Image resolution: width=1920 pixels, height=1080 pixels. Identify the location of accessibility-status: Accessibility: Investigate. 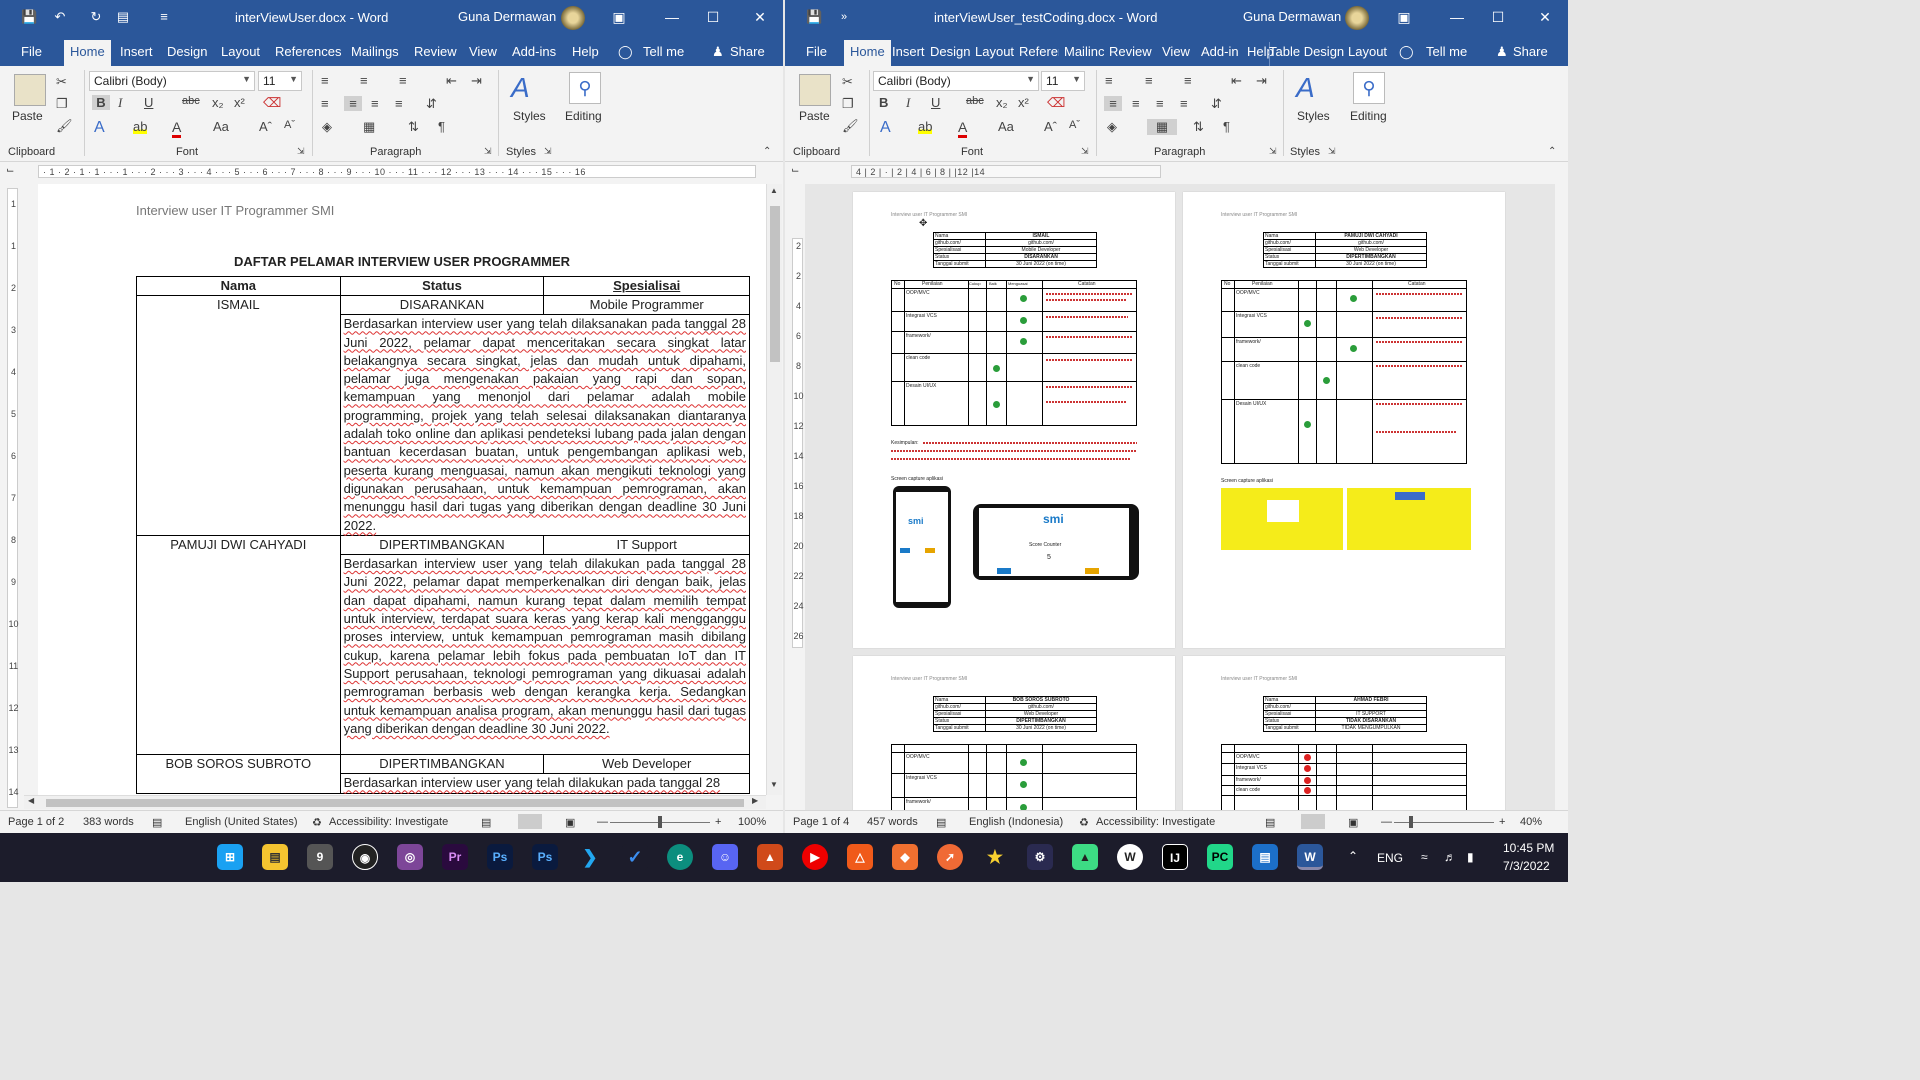
(1155, 822).